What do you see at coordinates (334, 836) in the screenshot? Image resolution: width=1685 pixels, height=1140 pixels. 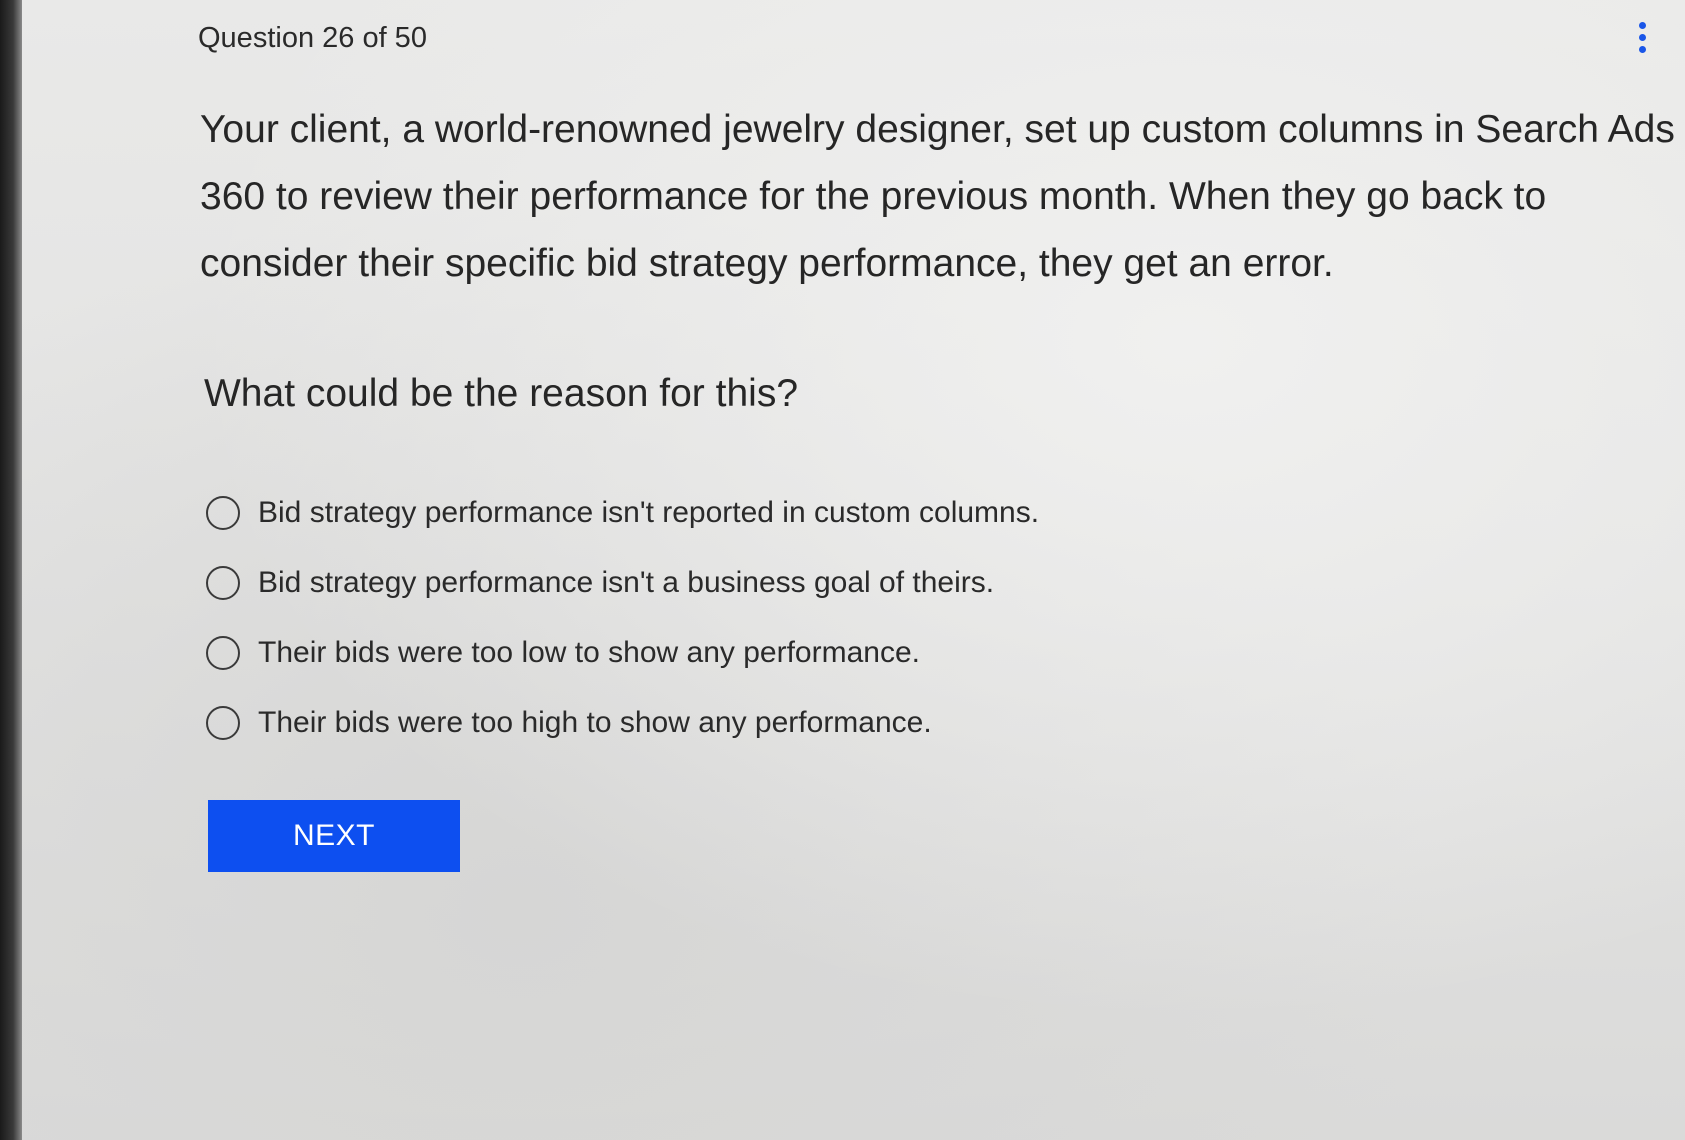 I see `next-button: NEXT` at bounding box center [334, 836].